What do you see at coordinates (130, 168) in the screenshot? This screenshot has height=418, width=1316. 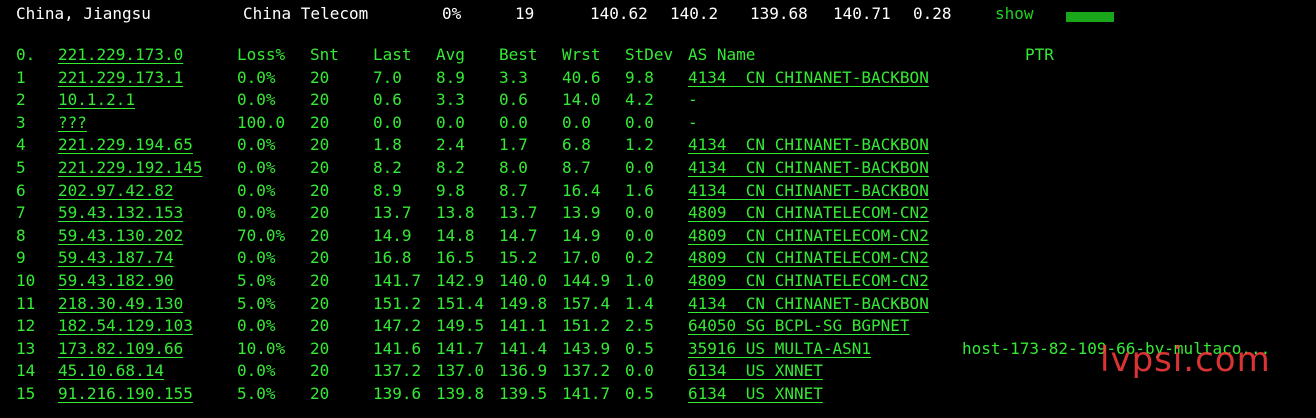 I see `hop-host-link: 221.229.192.145` at bounding box center [130, 168].